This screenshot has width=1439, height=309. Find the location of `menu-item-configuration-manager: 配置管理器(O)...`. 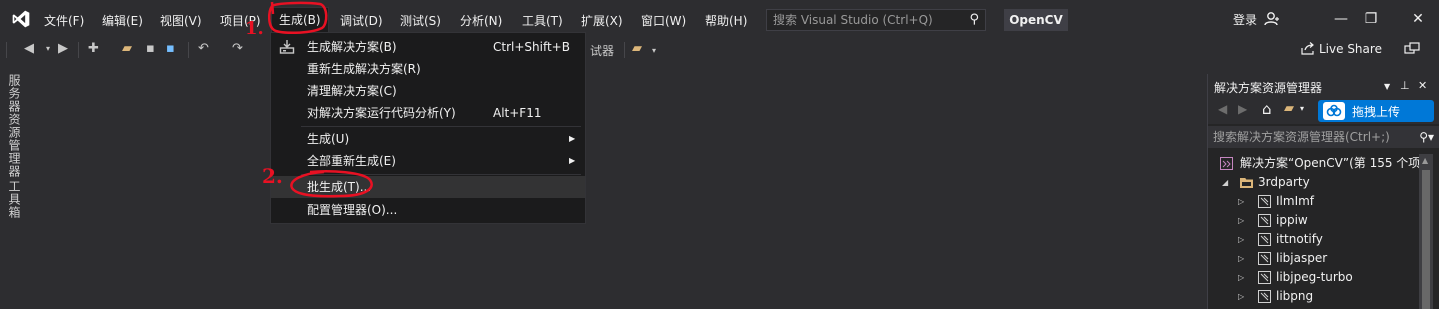

menu-item-configuration-manager: 配置管理器(O)... is located at coordinates (428, 210).